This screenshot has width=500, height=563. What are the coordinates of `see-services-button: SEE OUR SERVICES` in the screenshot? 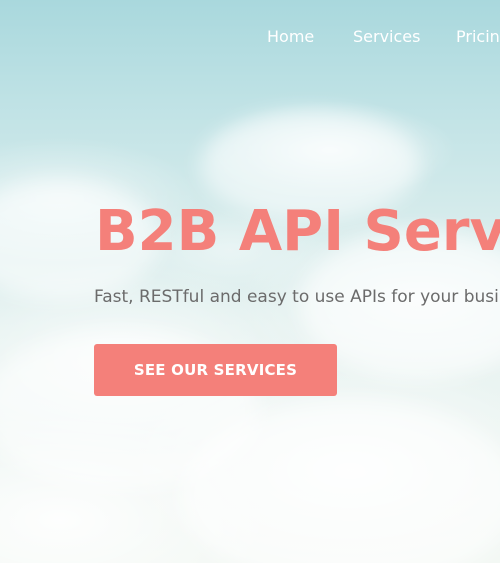 It's located at (215, 370).